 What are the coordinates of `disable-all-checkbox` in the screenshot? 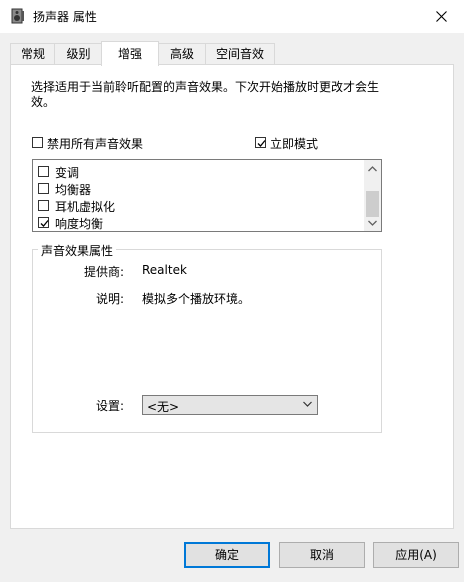 It's located at (37, 142).